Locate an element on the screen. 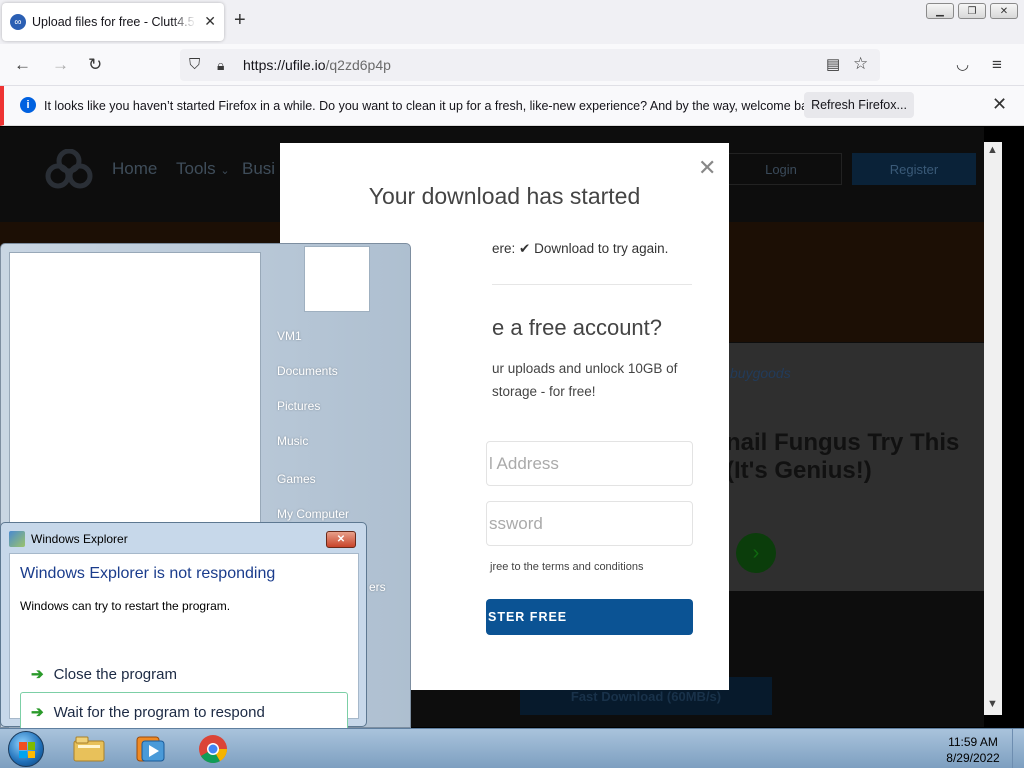 This screenshot has width=1024, height=768. nav-tools: Tools ⌄ is located at coordinates (203, 169).